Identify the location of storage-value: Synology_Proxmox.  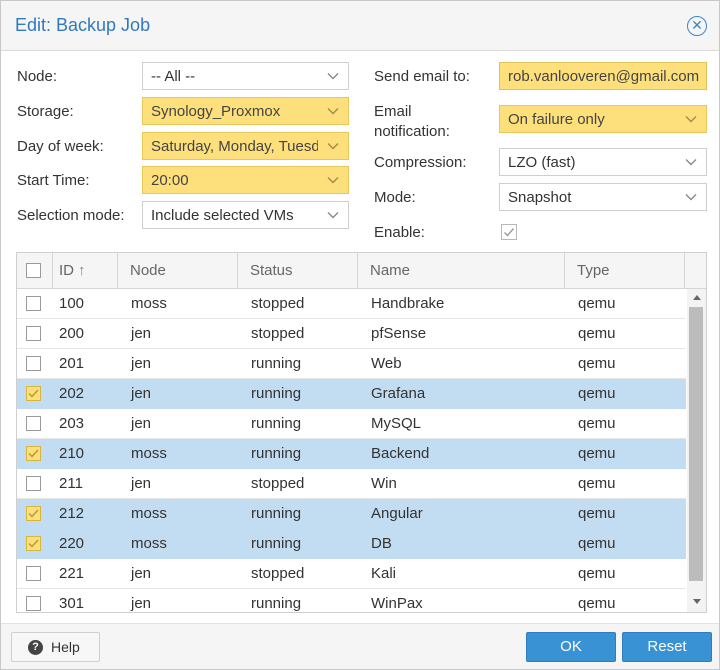
(216, 111).